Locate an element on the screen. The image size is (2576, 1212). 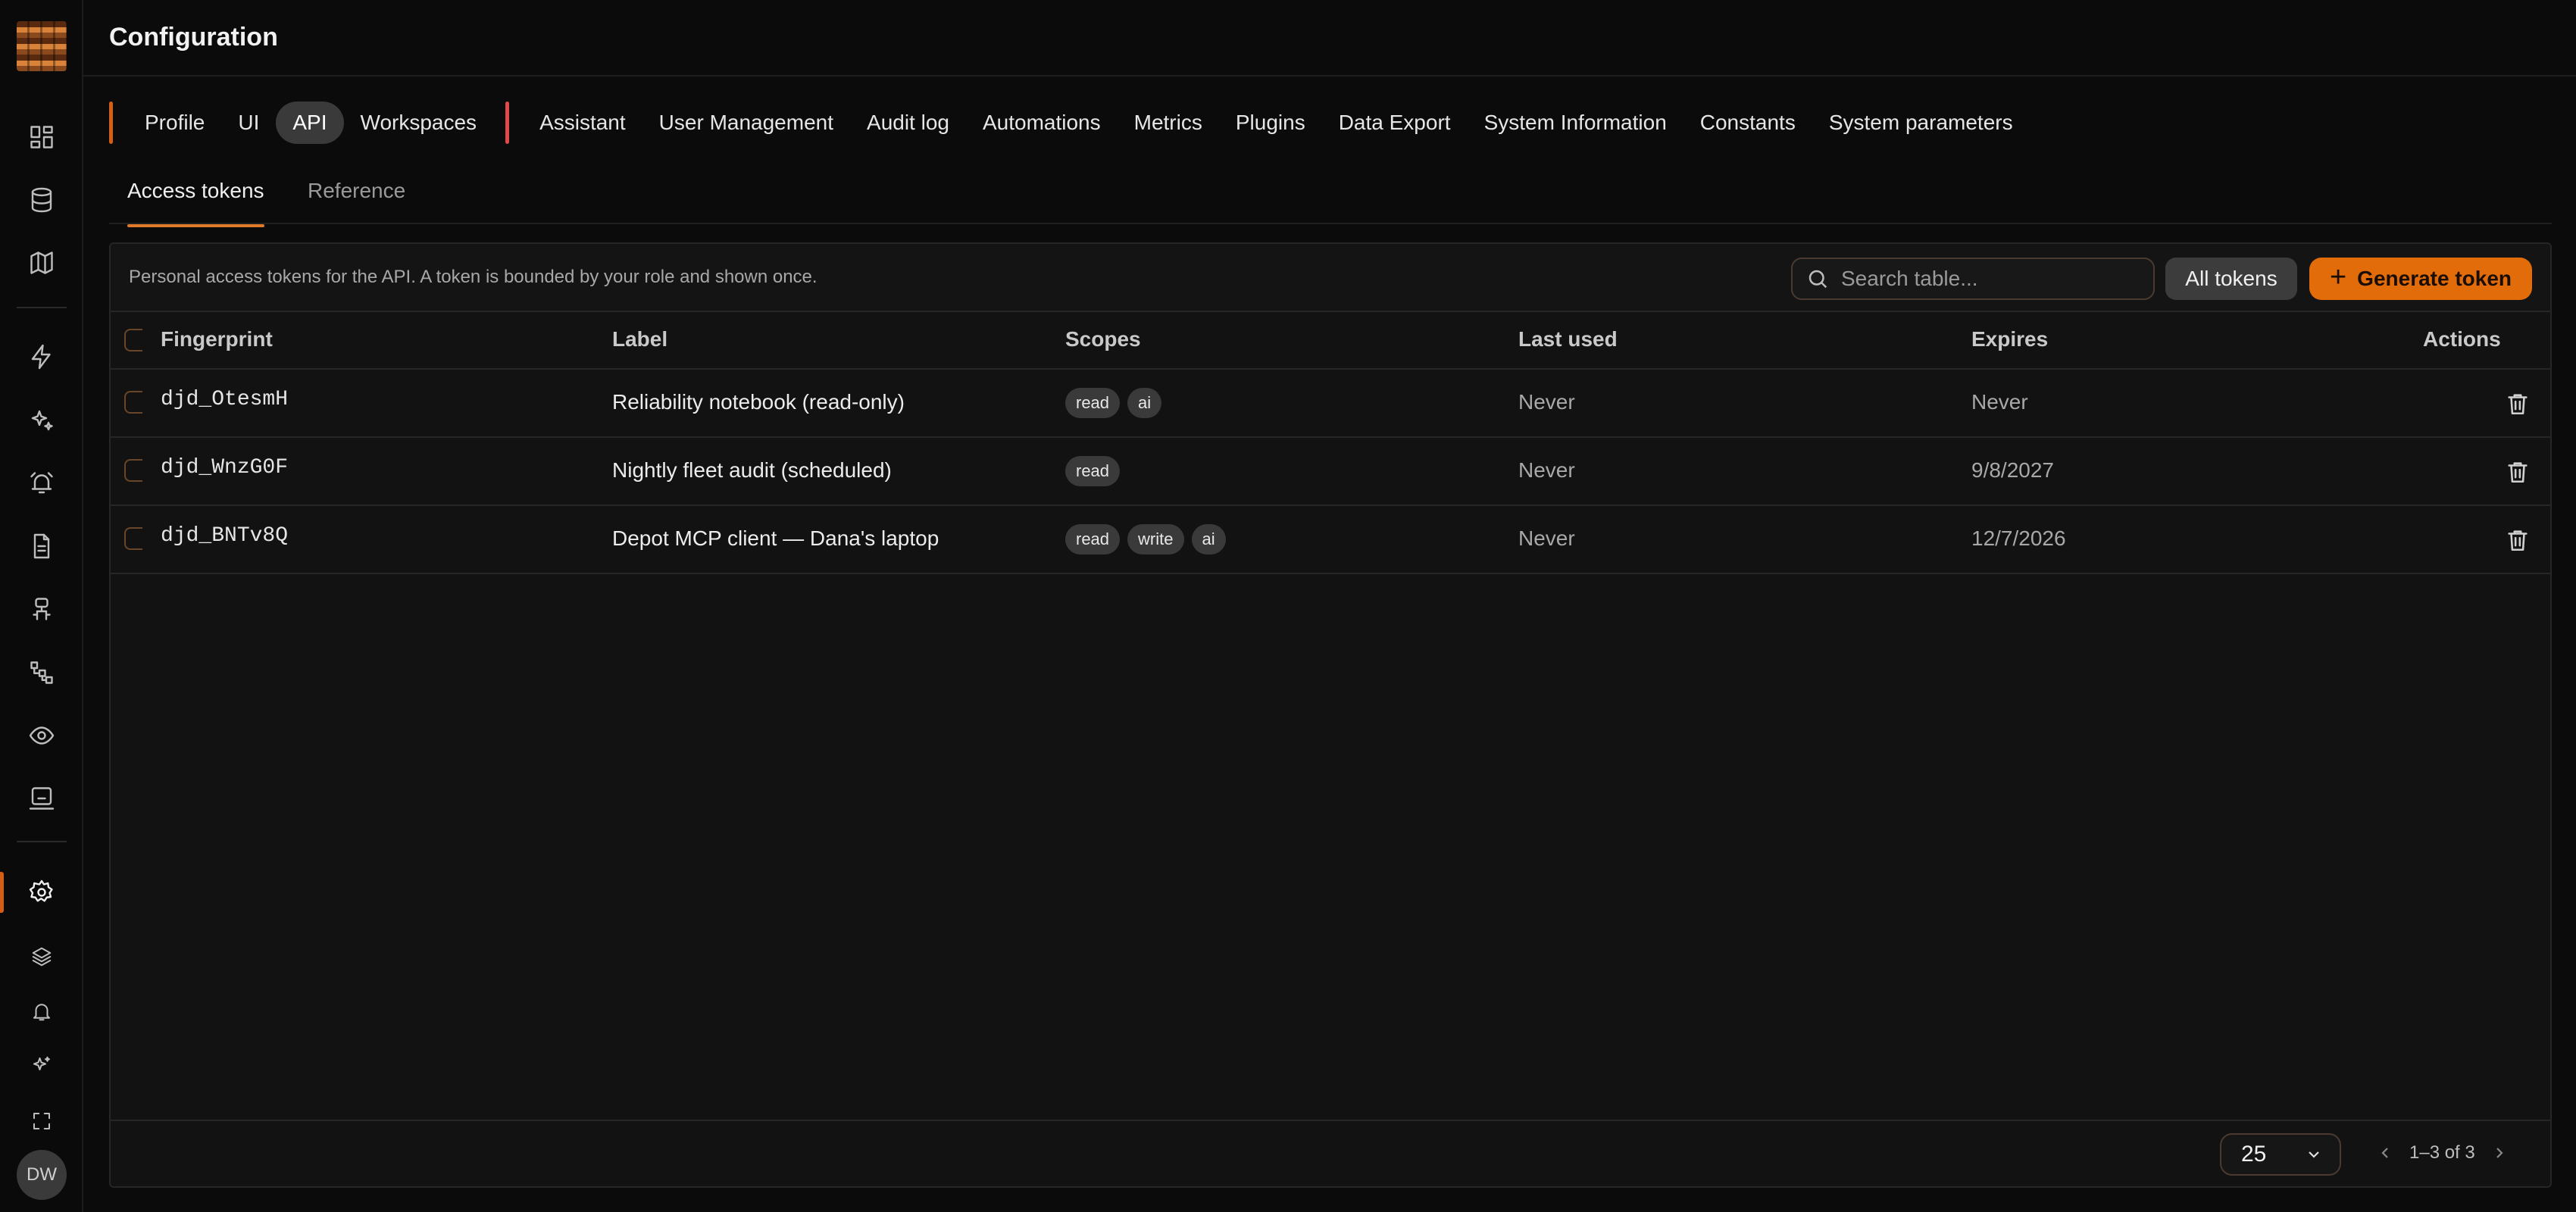
nav-rail: DW is located at coordinates (41, 606).